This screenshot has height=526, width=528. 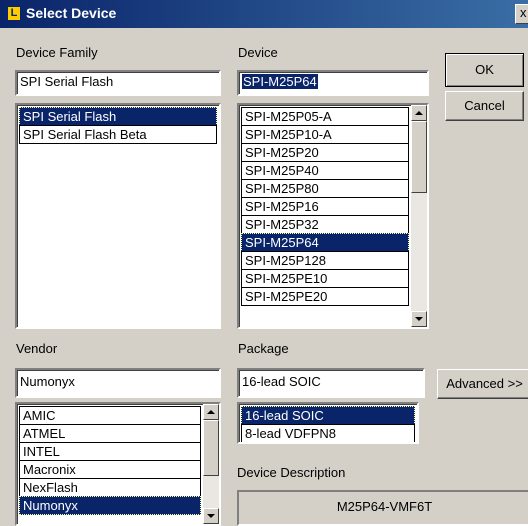 I want to click on list-item: NexFlash, so click(x=110, y=487).